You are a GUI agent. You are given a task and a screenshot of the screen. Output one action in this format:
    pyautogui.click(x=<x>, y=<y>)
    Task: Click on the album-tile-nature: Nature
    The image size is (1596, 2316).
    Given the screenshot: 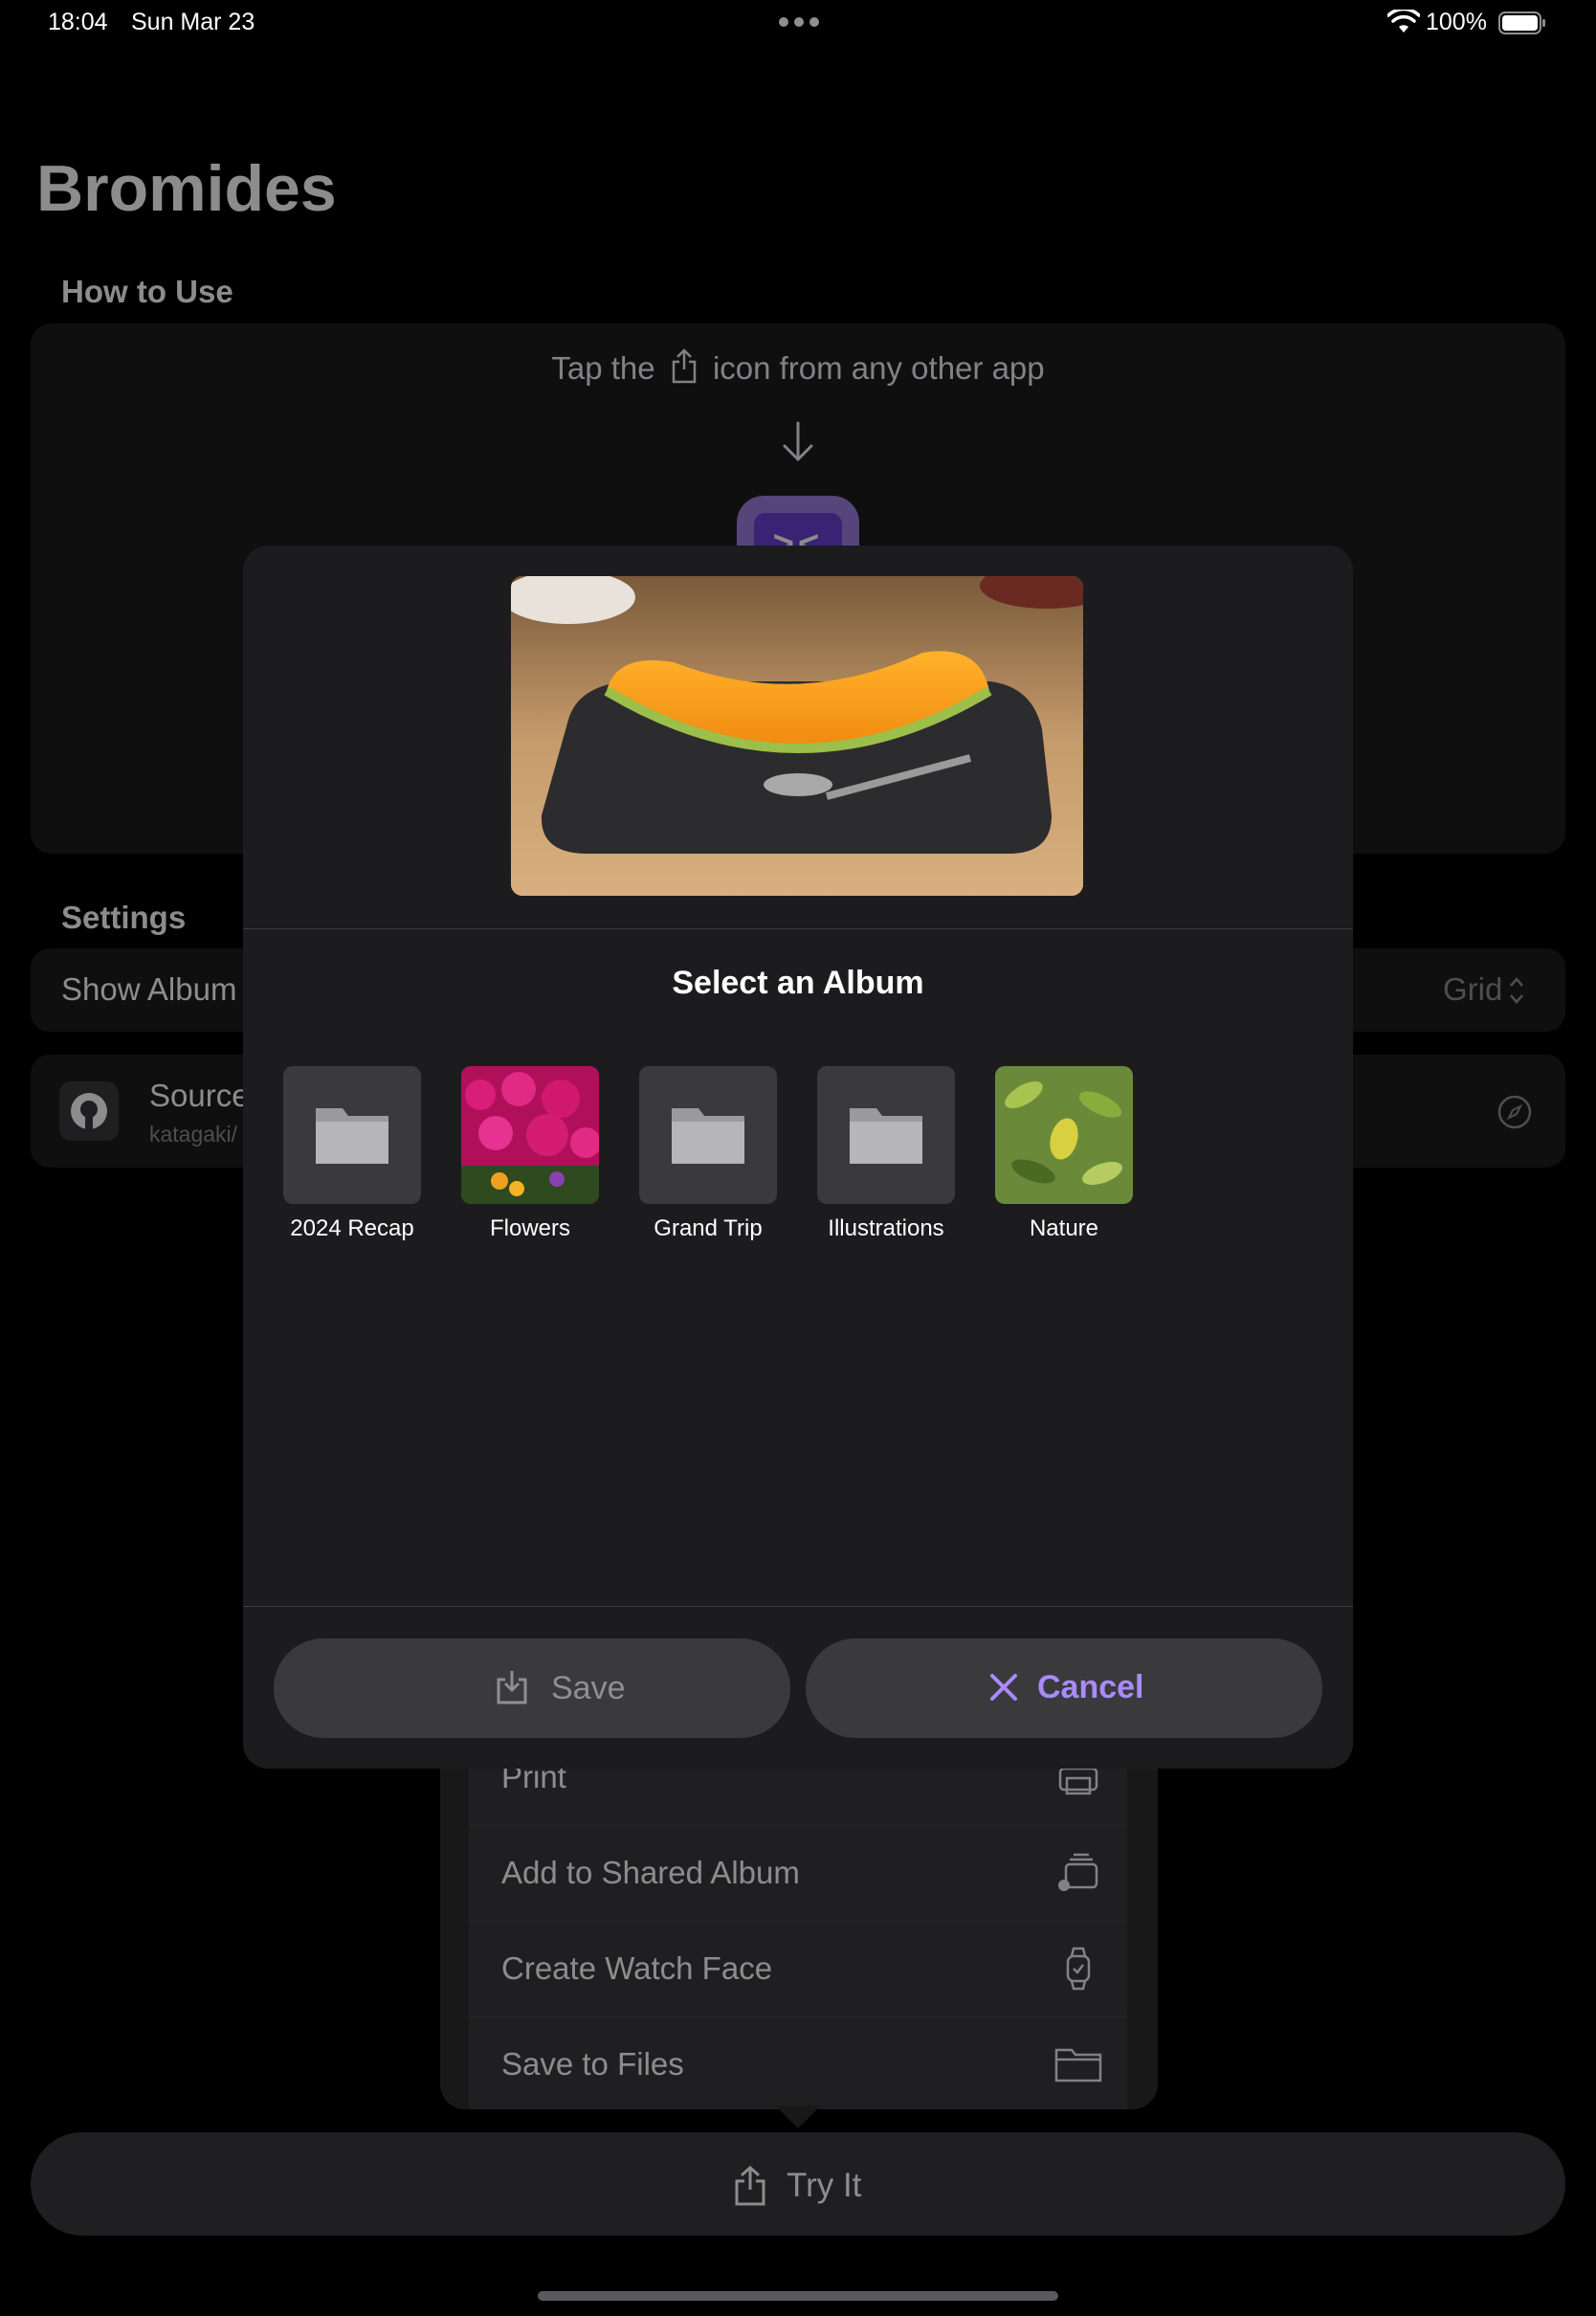 What is the action you would take?
    pyautogui.click(x=1064, y=1154)
    